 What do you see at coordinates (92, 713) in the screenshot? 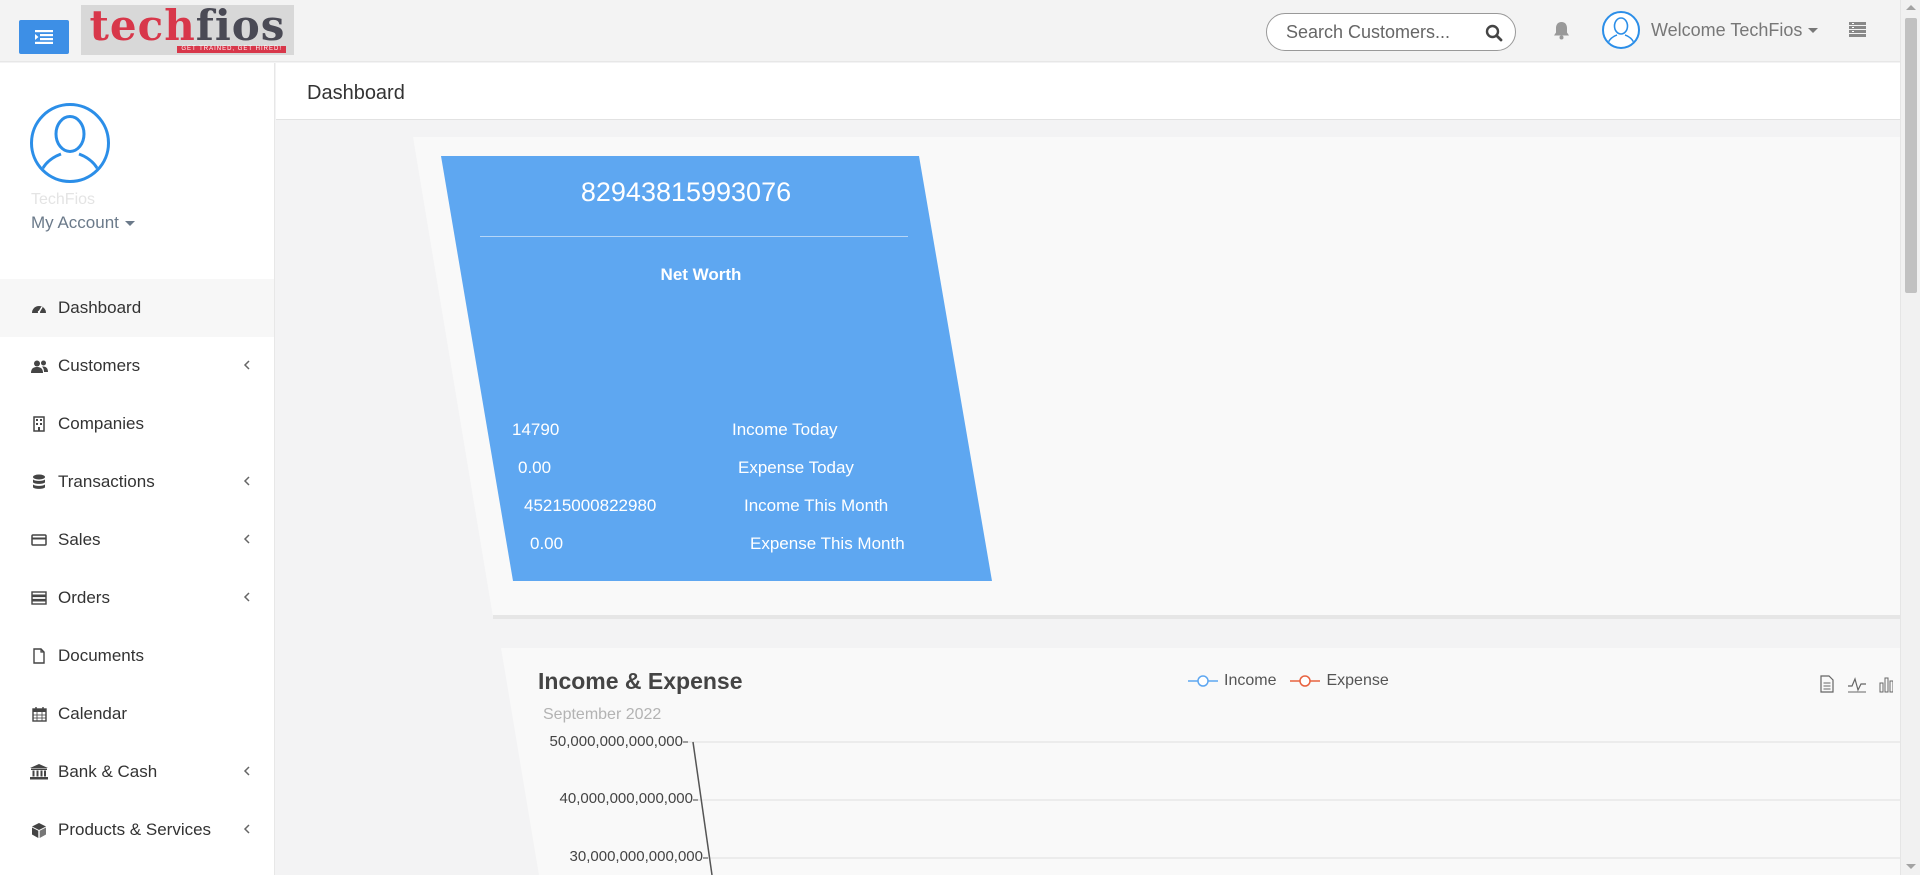
I see `sidebar-item-label: Calendar` at bounding box center [92, 713].